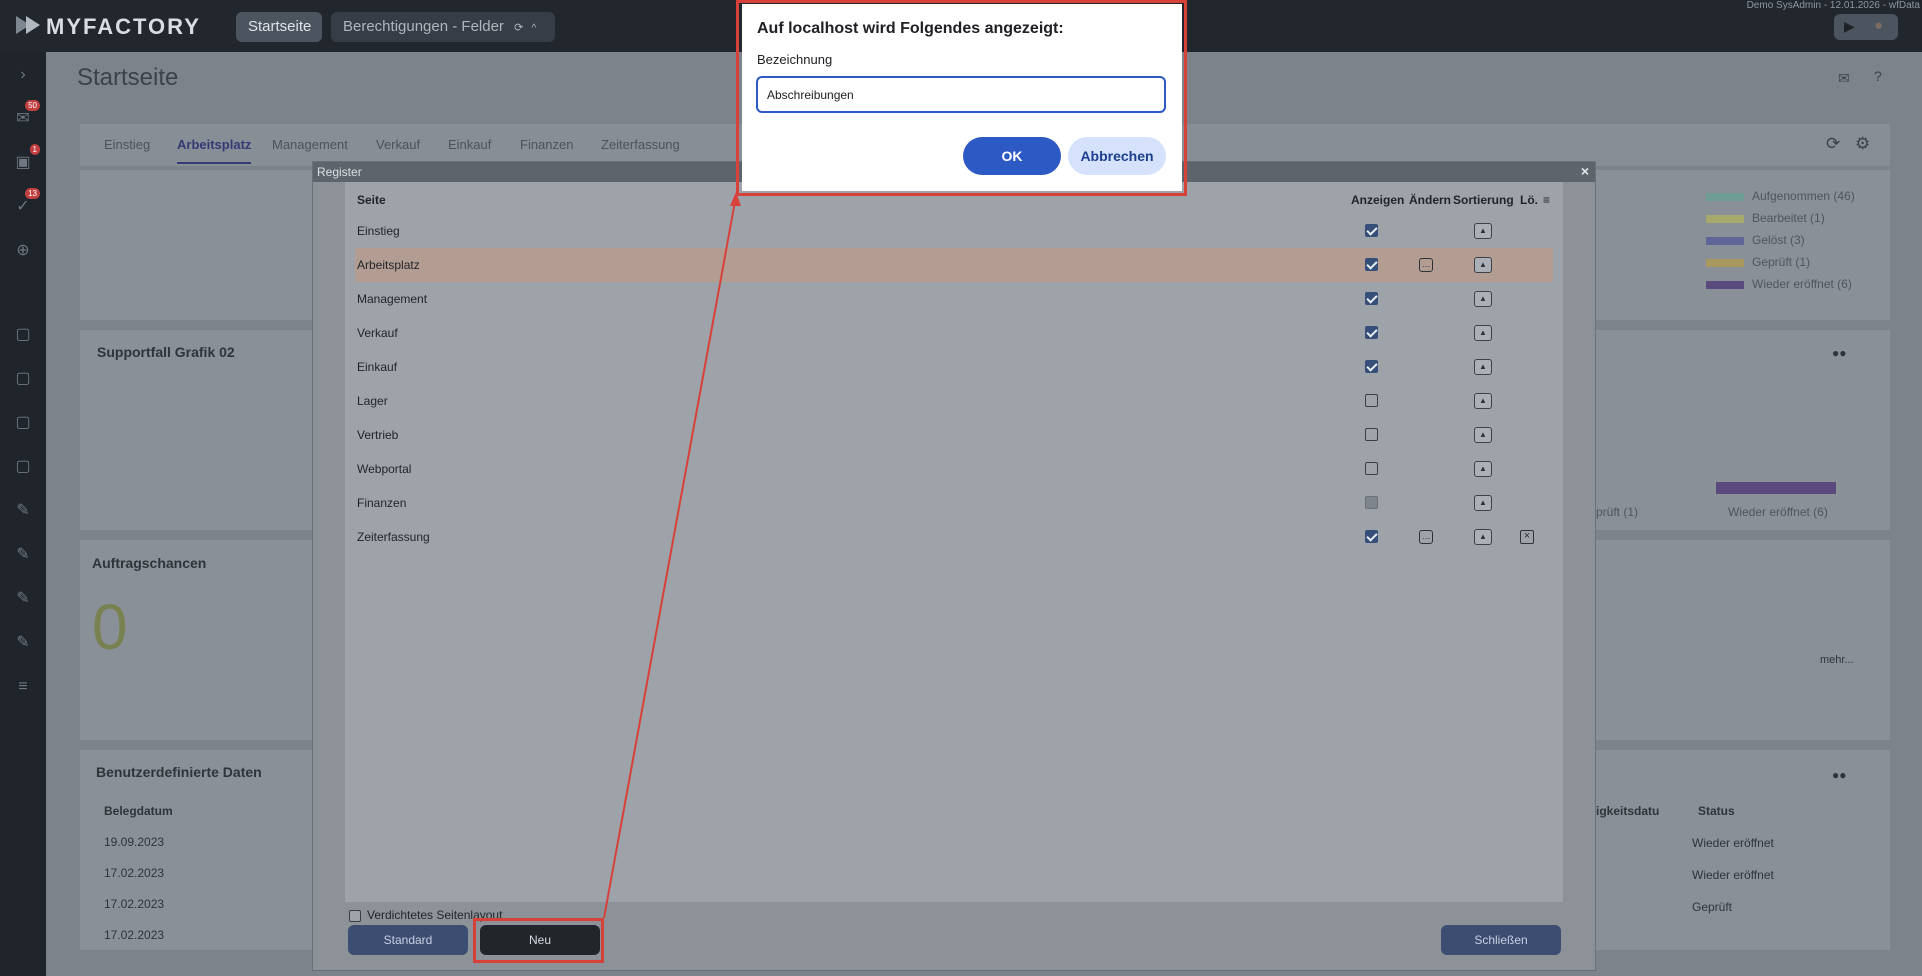  I want to click on forward-icon: ▶, so click(1849, 26).